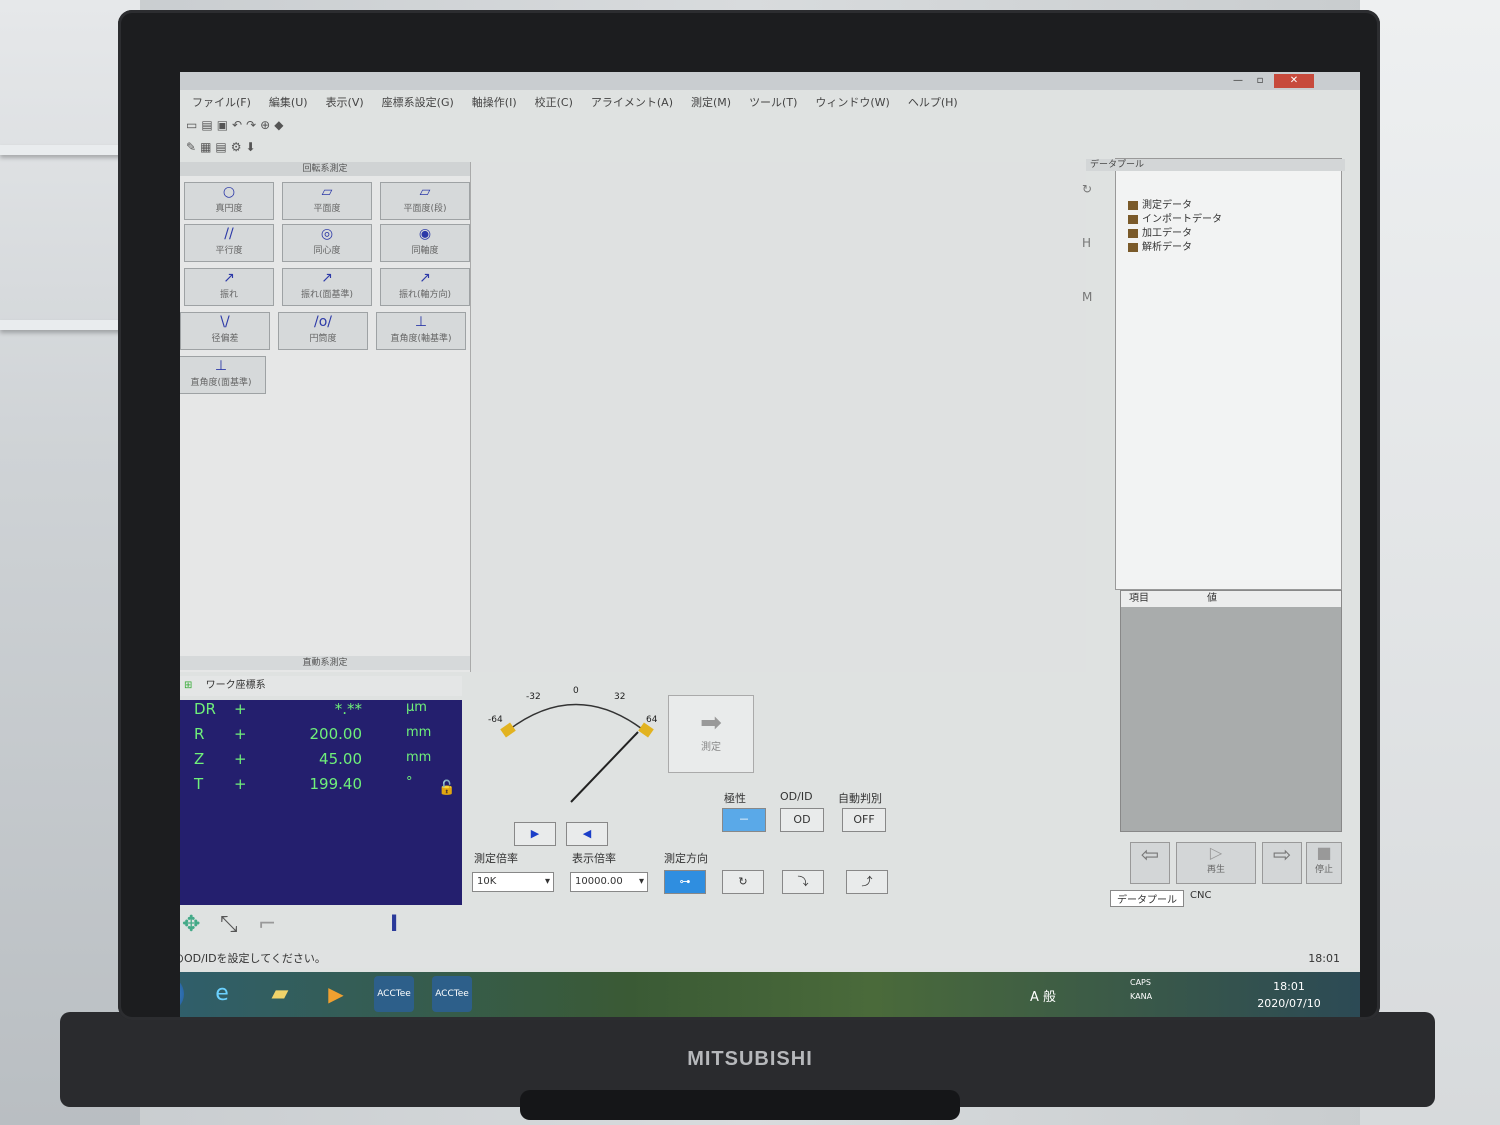 This screenshot has height=1125, width=1500. I want to click on properties-grid: 項目 値, so click(1231, 711).